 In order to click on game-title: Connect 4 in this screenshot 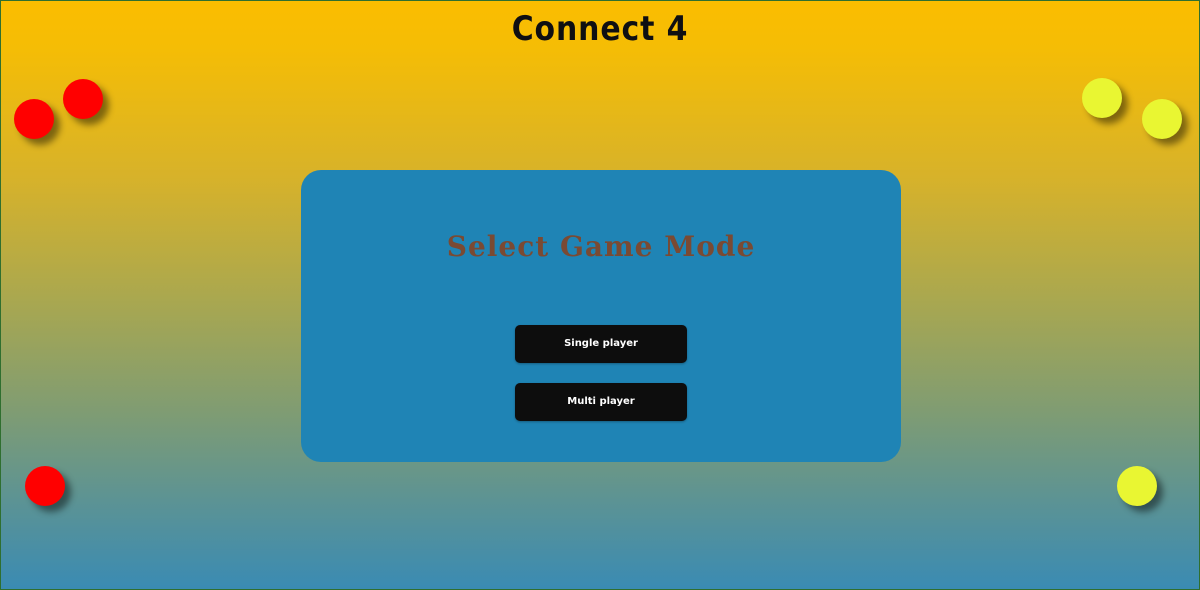, I will do `click(600, 29)`.